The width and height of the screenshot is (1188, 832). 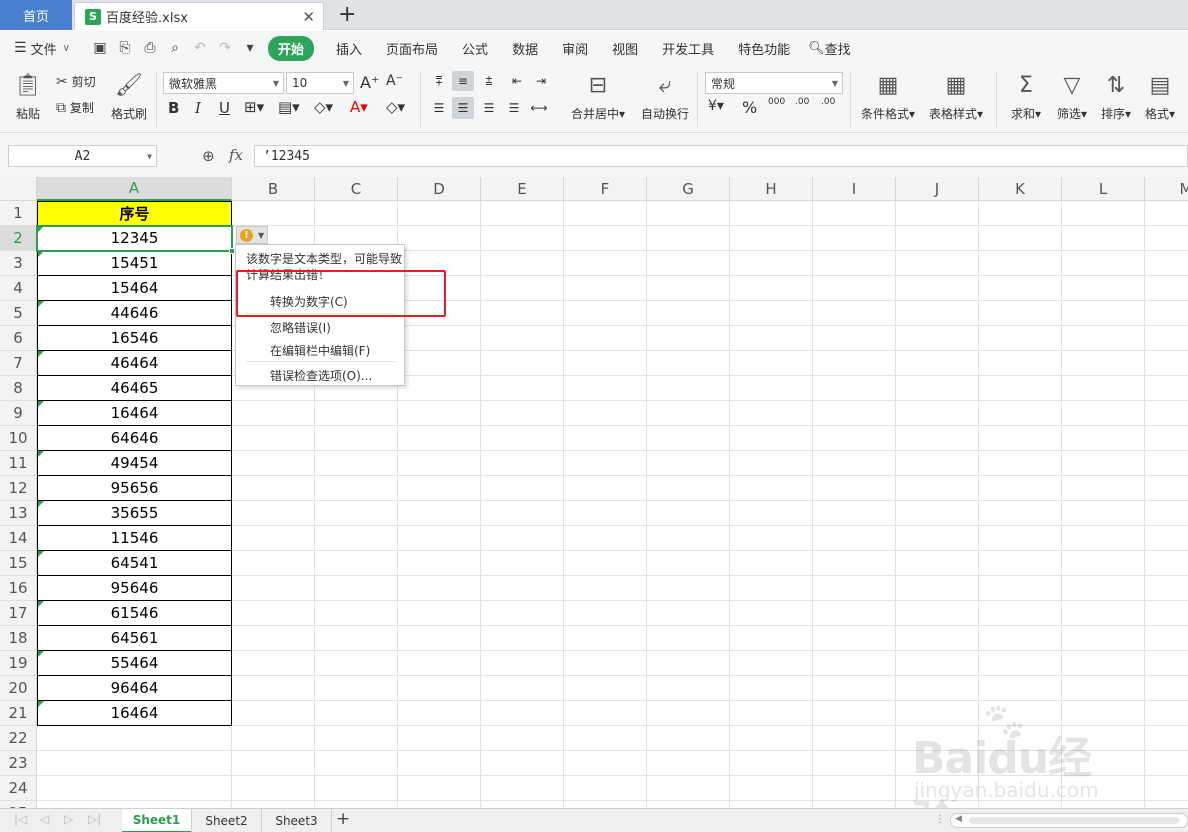 What do you see at coordinates (18, 363) in the screenshot?
I see `row-header-7: 7` at bounding box center [18, 363].